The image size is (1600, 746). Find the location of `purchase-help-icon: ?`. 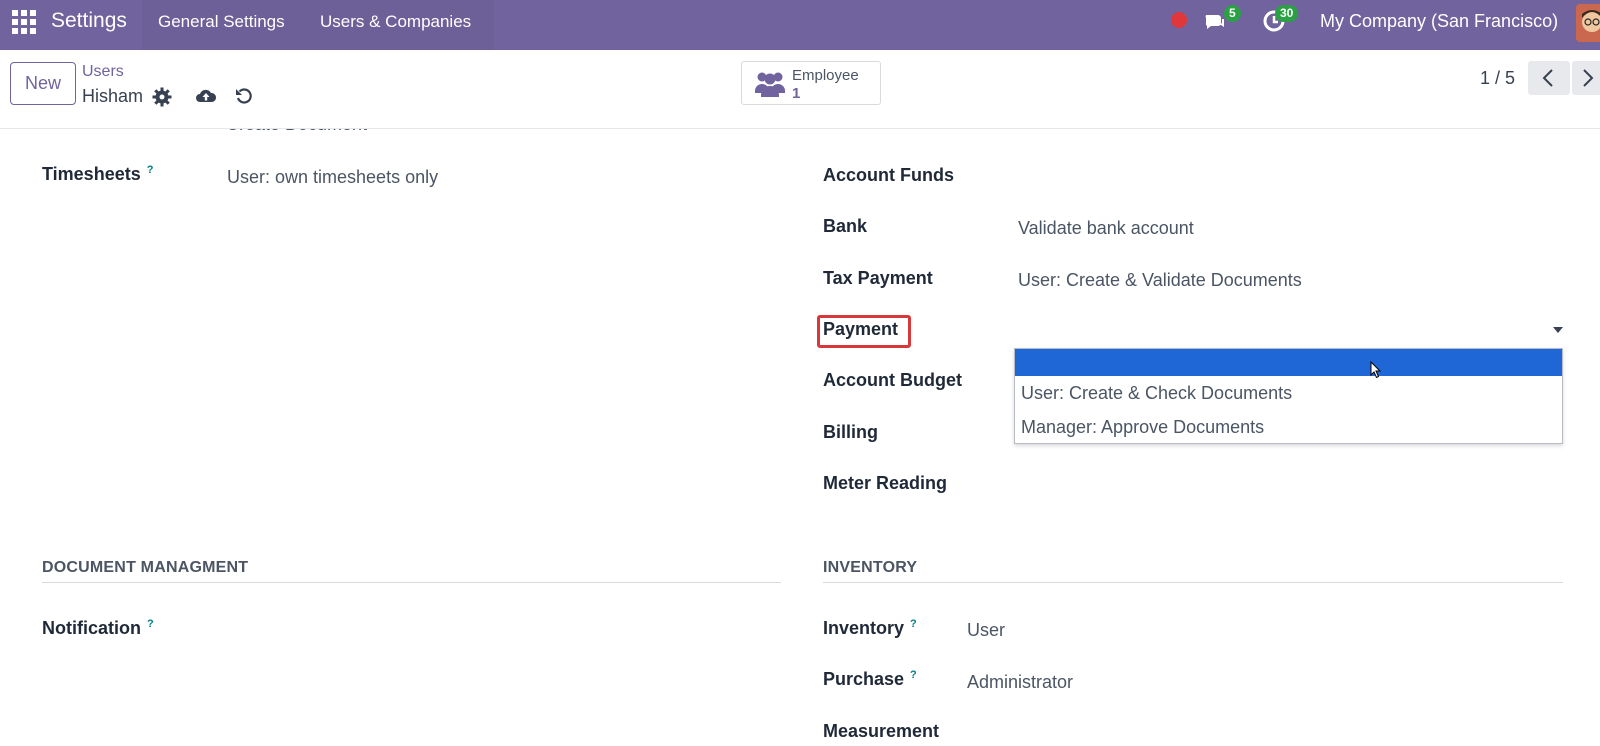

purchase-help-icon: ? is located at coordinates (913, 675).